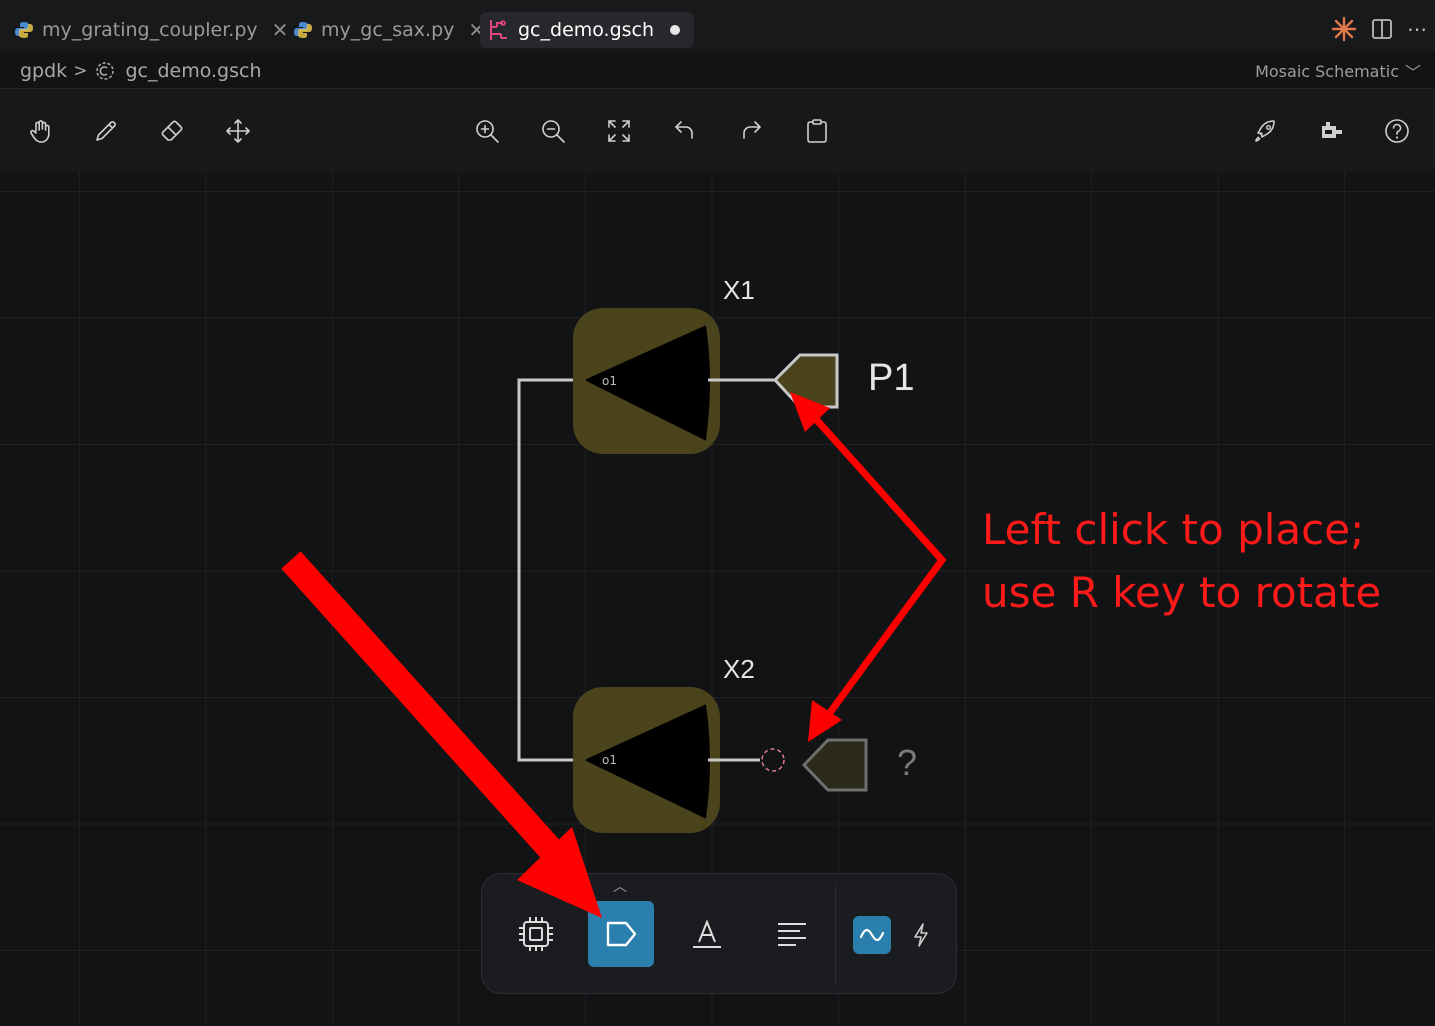  I want to click on pencil-tool-button, so click(106, 131).